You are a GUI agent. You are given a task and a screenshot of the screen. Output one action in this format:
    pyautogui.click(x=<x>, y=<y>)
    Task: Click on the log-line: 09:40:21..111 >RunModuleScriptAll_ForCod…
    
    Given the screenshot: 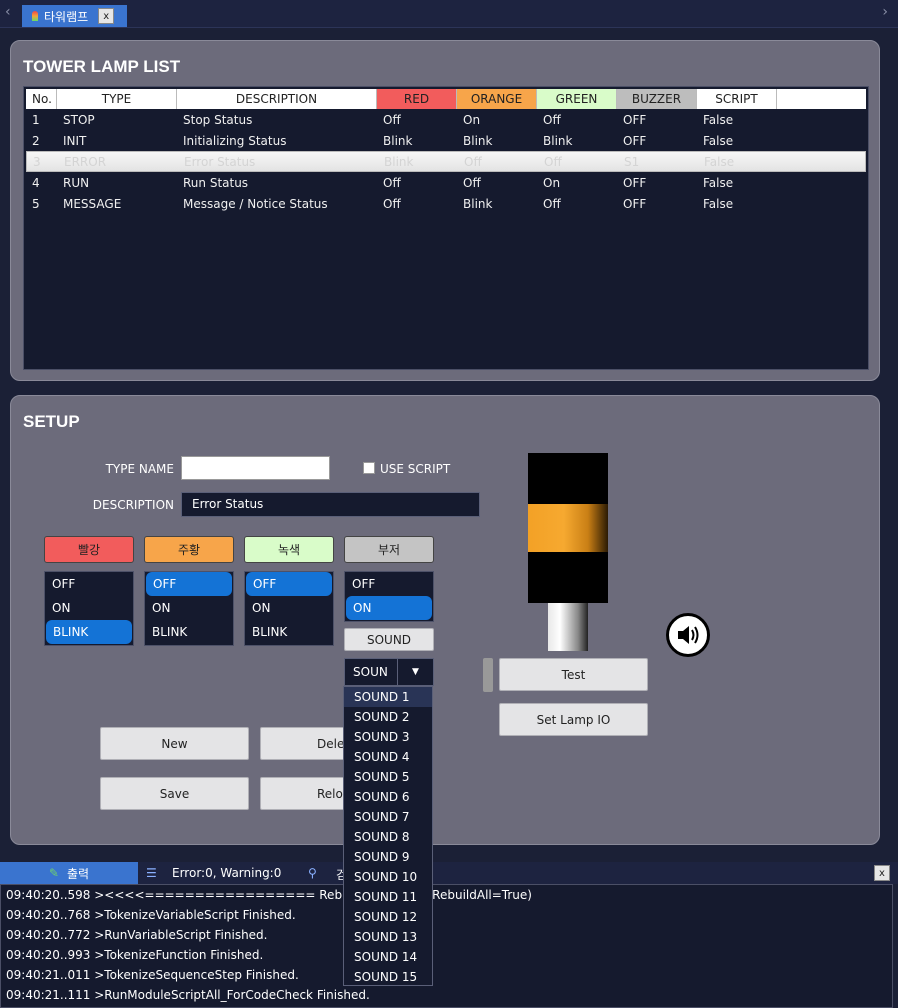 What is the action you would take?
    pyautogui.click(x=188, y=995)
    